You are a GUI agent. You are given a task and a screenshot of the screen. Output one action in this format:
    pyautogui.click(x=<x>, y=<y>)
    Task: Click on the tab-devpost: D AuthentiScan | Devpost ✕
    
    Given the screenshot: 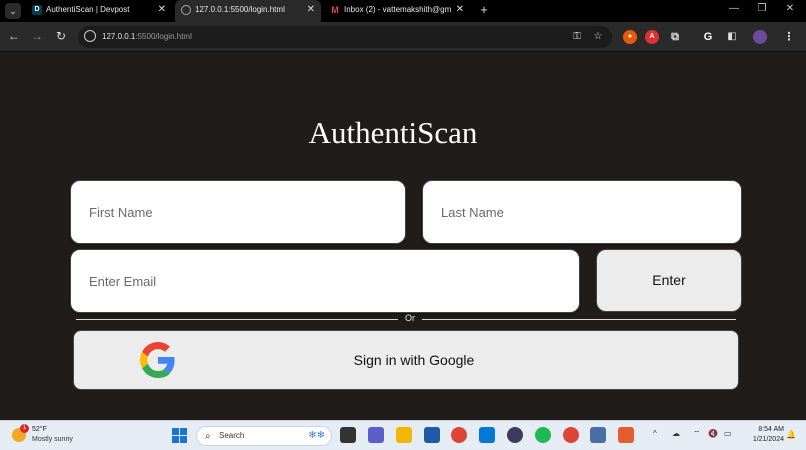 What is the action you would take?
    pyautogui.click(x=99, y=11)
    